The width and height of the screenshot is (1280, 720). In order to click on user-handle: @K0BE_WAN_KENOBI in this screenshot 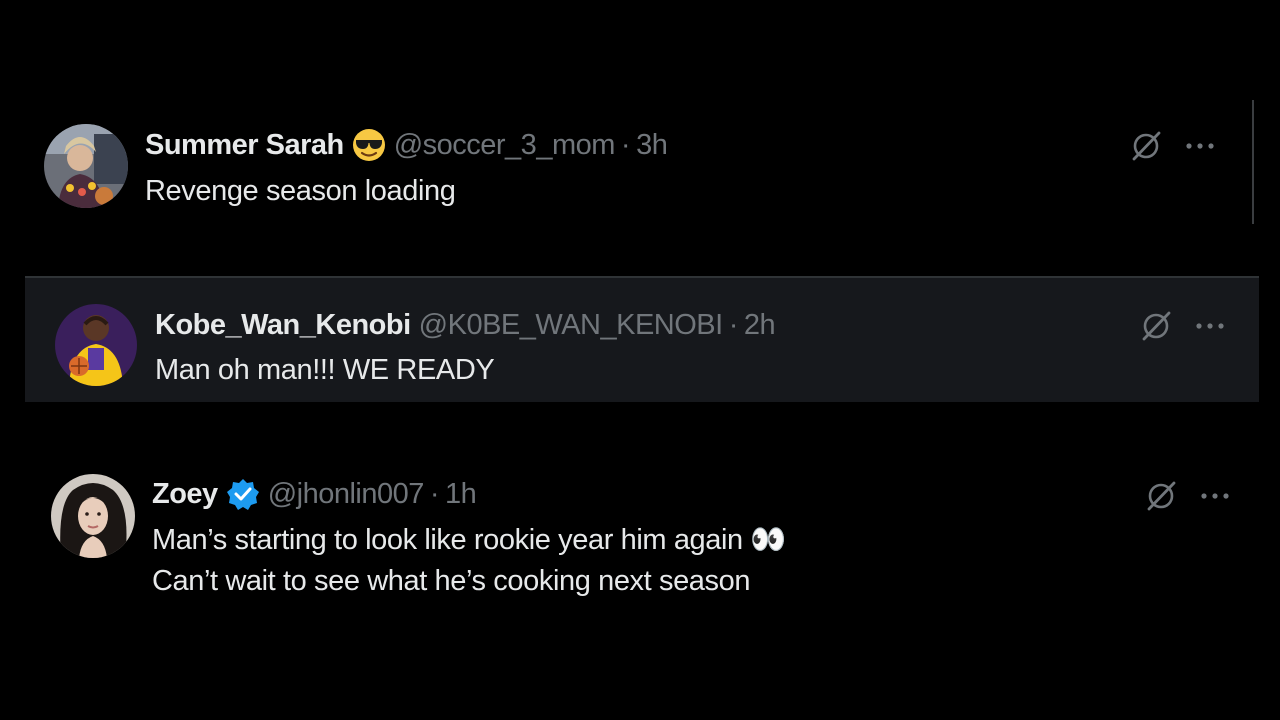, I will do `click(571, 325)`.